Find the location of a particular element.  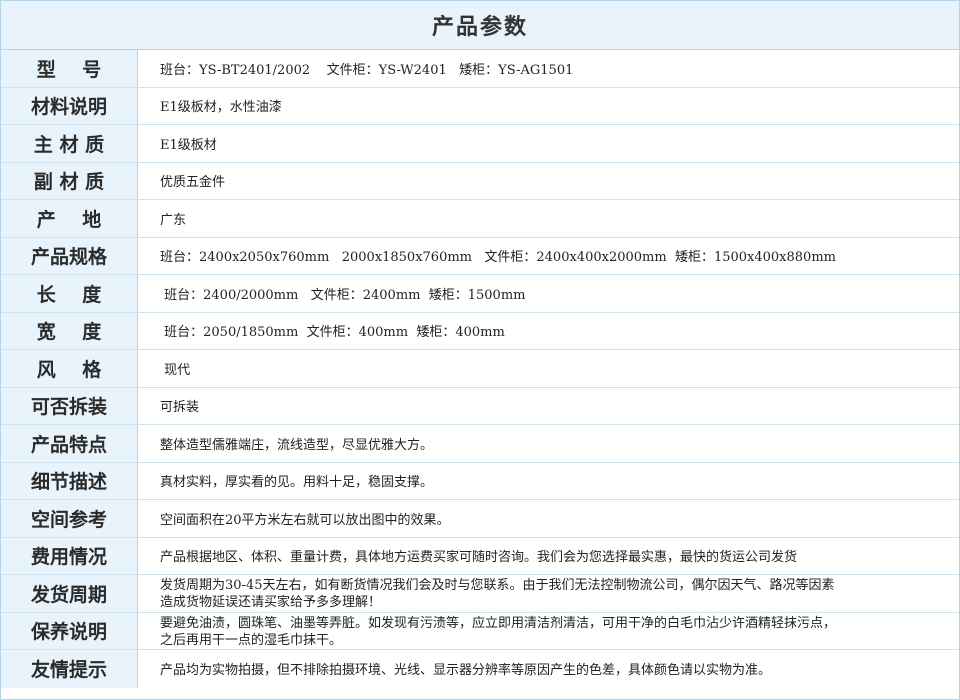

row-value: 班台：2050/1850mm 文件柜：400mm 矮柜：400mm is located at coordinates (332, 333).